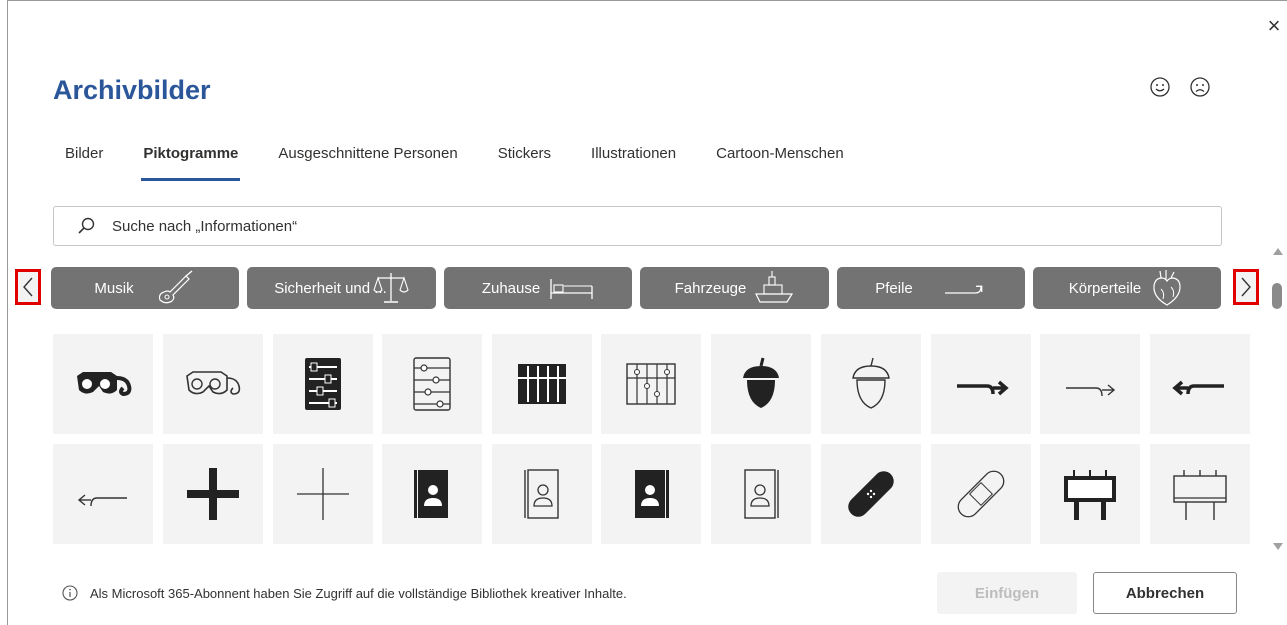 The height and width of the screenshot is (625, 1287). Describe the element at coordinates (1200, 87) in the screenshot. I see `smiley-sad-icon` at that location.